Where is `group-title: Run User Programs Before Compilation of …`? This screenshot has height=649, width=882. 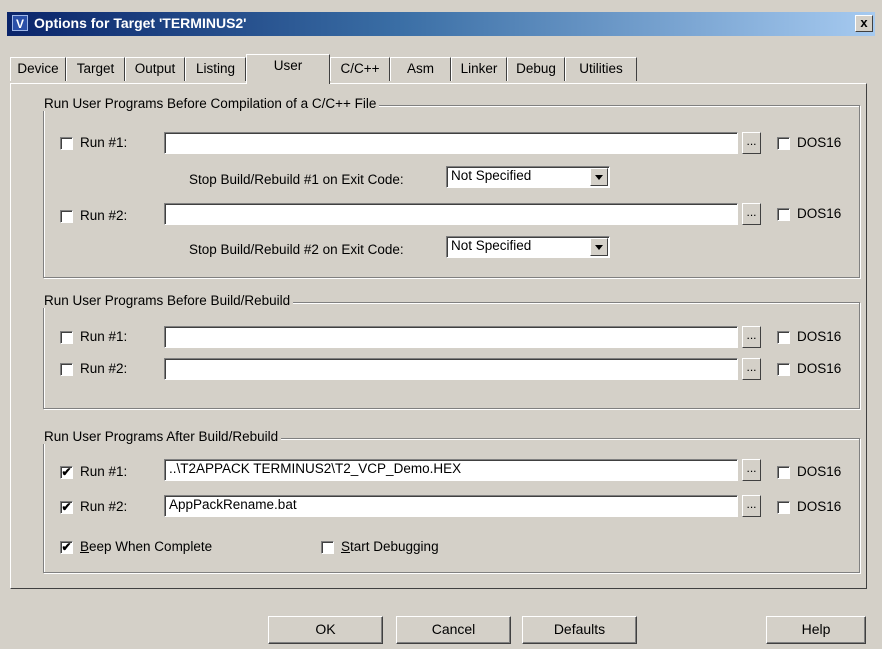
group-title: Run User Programs Before Compilation of … is located at coordinates (211, 103).